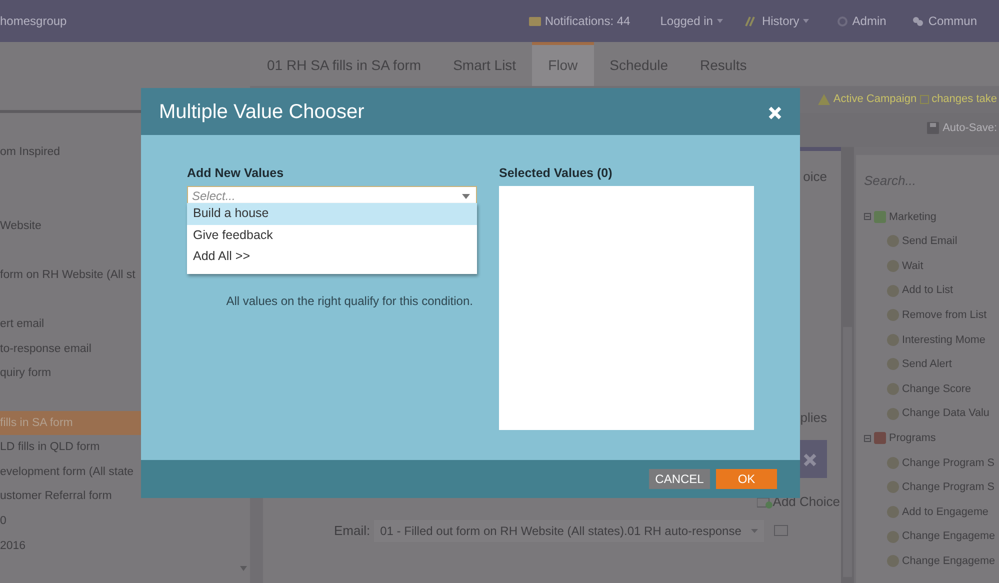  Describe the element at coordinates (686, 21) in the screenshot. I see `topbar-link: Logged in` at that location.